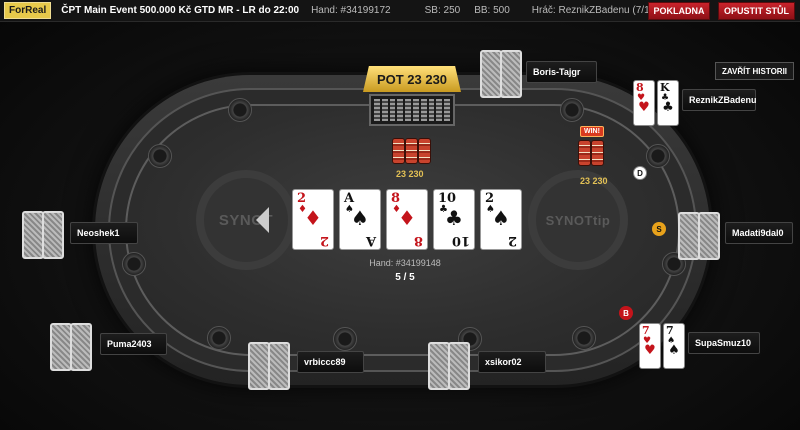 Image resolution: width=800 pixels, height=430 pixels. What do you see at coordinates (133, 344) in the screenshot?
I see `player-name-puma: Puma2403` at bounding box center [133, 344].